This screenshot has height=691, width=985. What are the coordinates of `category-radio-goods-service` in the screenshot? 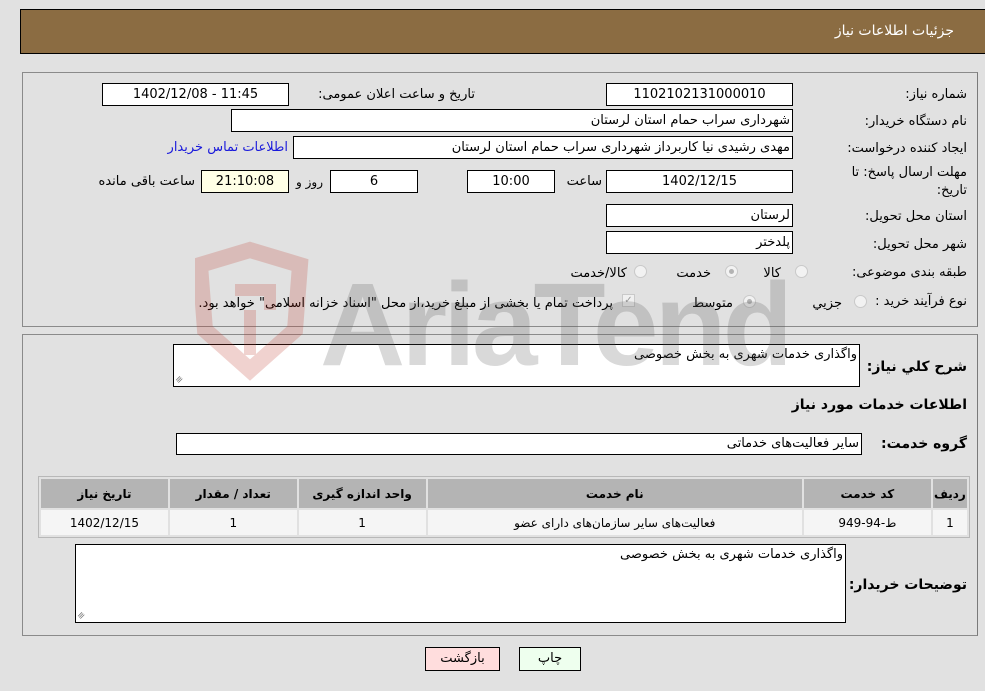 It's located at (640, 271).